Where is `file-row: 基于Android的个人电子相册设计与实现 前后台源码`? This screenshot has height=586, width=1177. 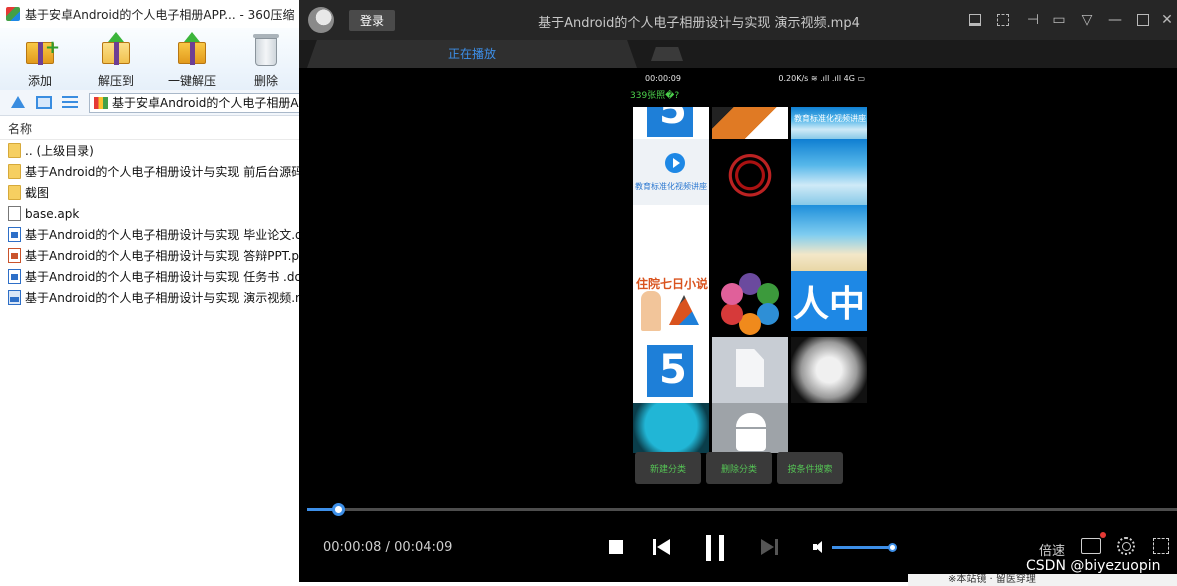 file-row: 基于Android的个人电子相册设计与实现 前后台源码 is located at coordinates (150, 171).